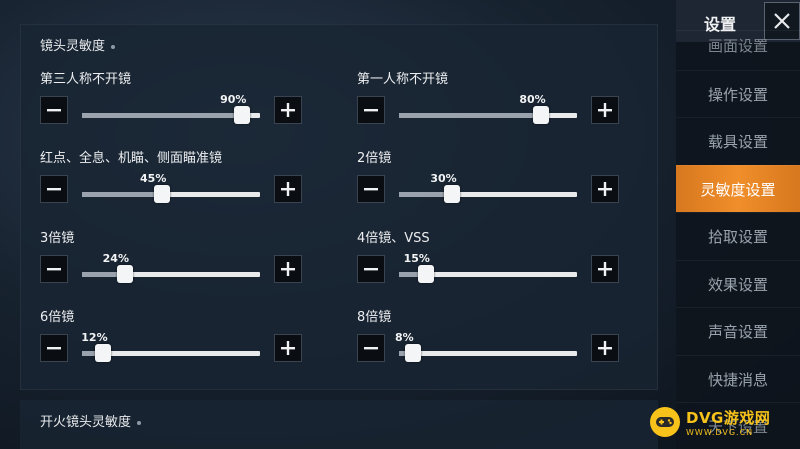 The image size is (800, 449). I want to click on sidebar-item-label: 操作设置, so click(737, 94).